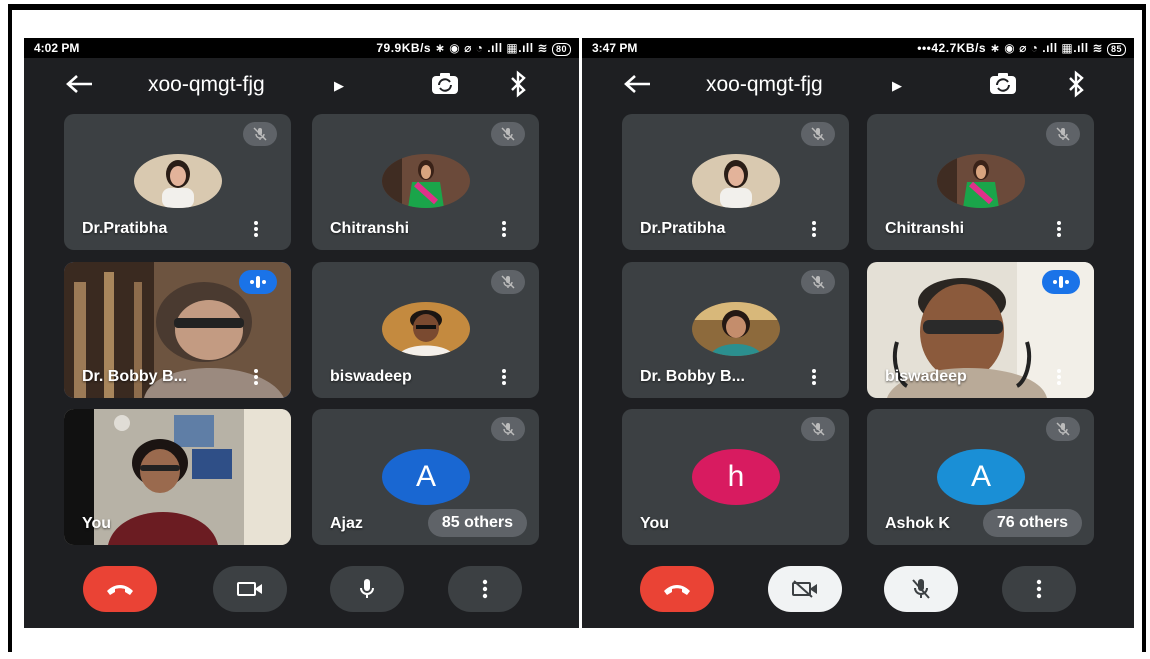 Image resolution: width=1150 pixels, height=659 pixels. I want to click on microphone-icon, so click(367, 588).